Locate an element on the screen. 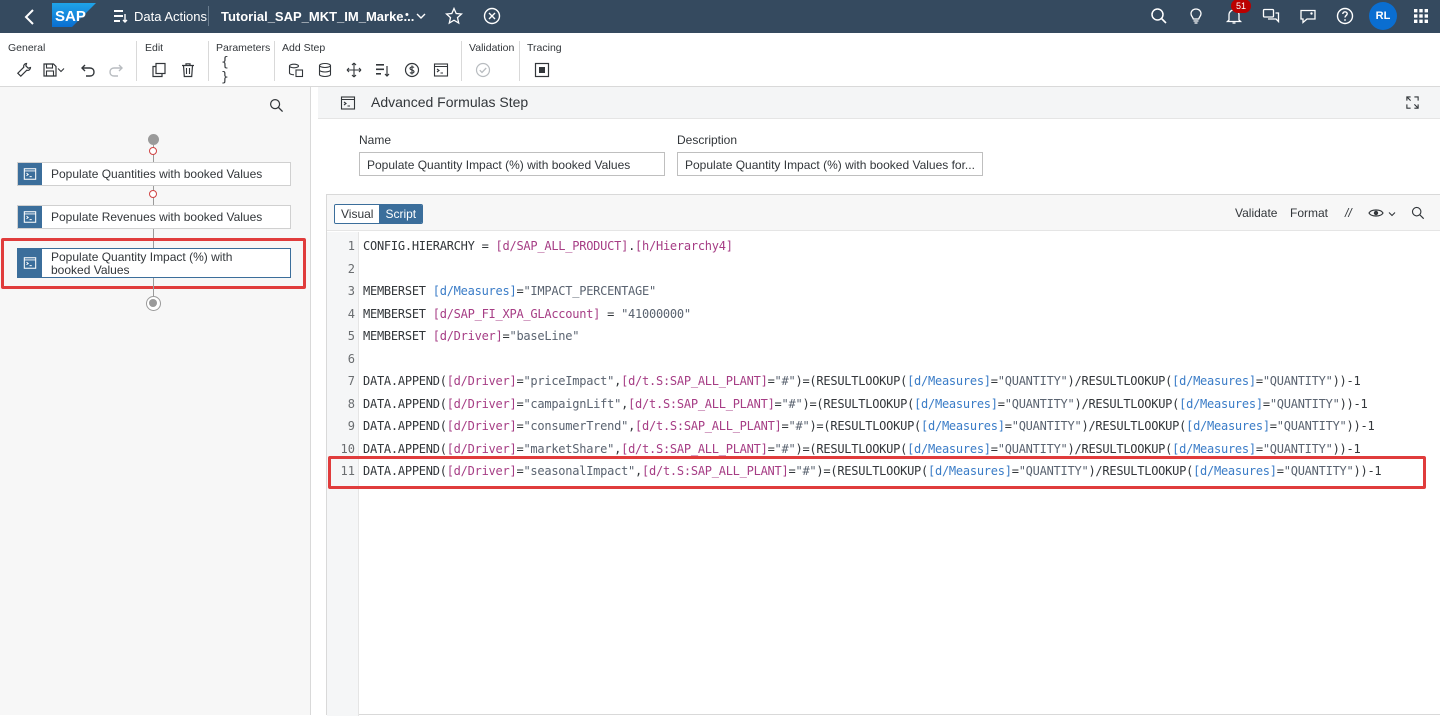 The height and width of the screenshot is (716, 1440). expand-icon is located at coordinates (1412, 102).